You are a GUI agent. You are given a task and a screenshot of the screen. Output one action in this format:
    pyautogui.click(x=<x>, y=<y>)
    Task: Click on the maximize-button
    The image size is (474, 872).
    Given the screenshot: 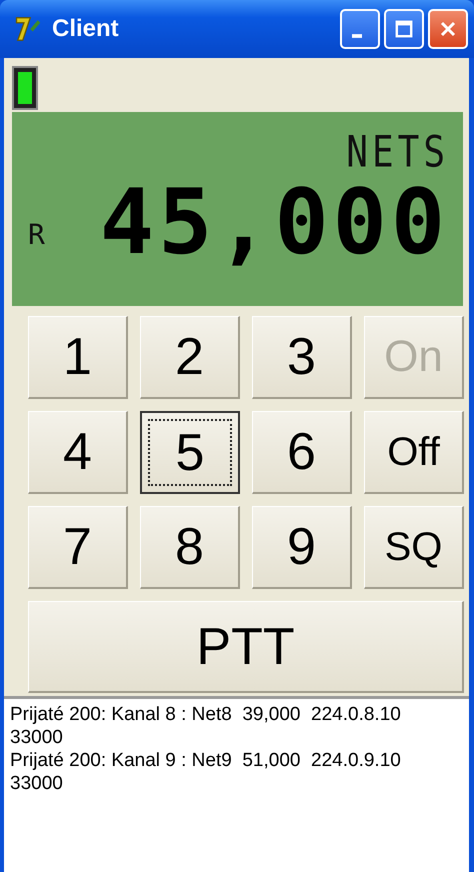 What is the action you would take?
    pyautogui.click(x=404, y=29)
    